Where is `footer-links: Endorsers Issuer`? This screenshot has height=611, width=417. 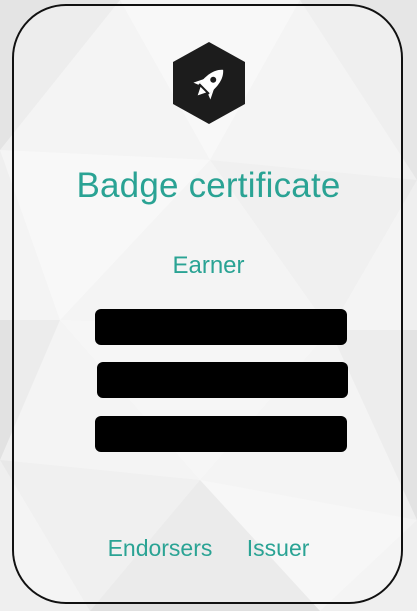 footer-links: Endorsers Issuer is located at coordinates (208, 548).